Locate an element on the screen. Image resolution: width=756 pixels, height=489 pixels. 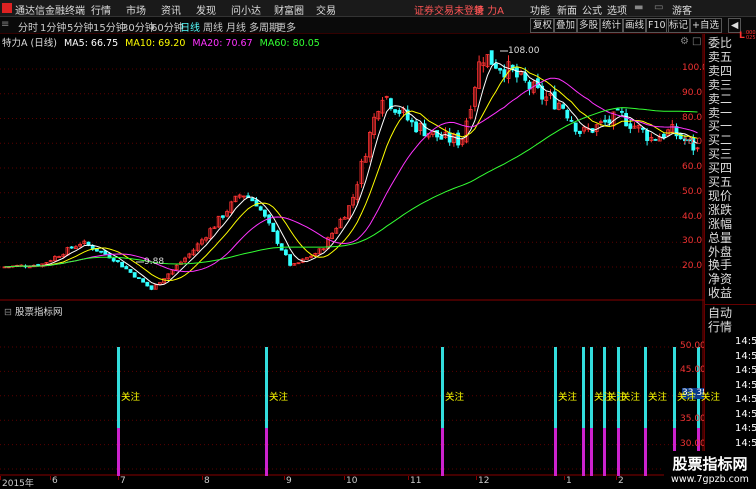
auto-refresh-label: 自动 is located at coordinates (720, 313).